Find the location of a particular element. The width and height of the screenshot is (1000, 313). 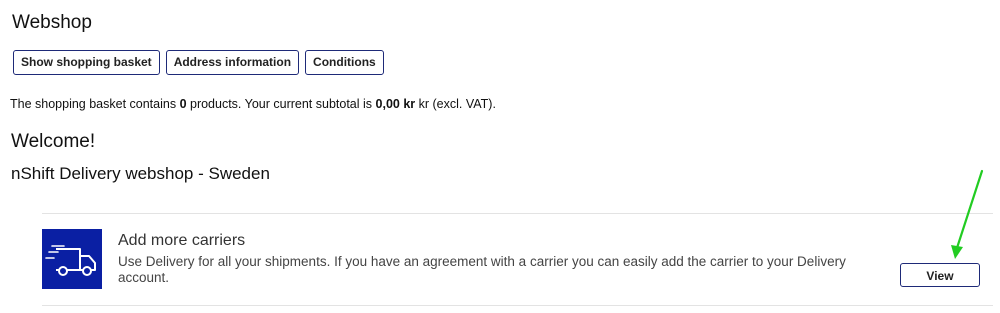

basket-summary-suffix: kr (excl. VAT). is located at coordinates (455, 104).